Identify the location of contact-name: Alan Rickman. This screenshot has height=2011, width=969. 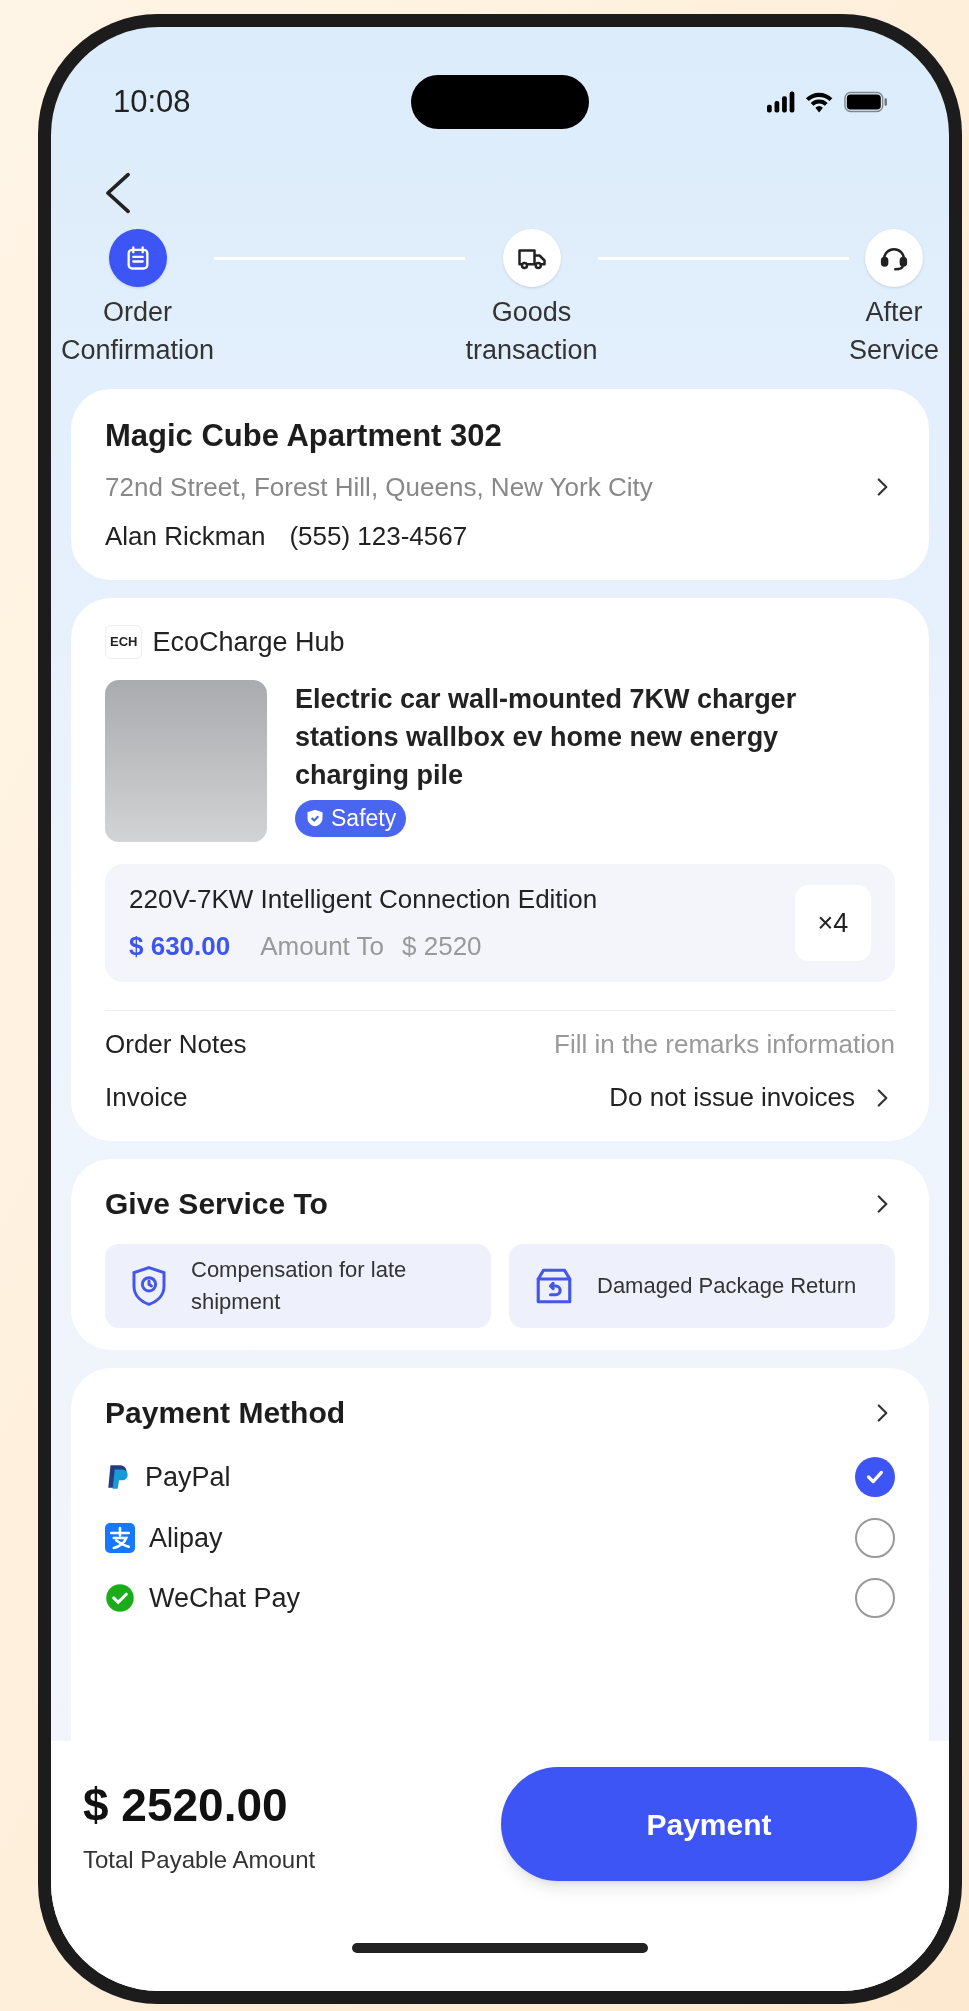
(185, 536).